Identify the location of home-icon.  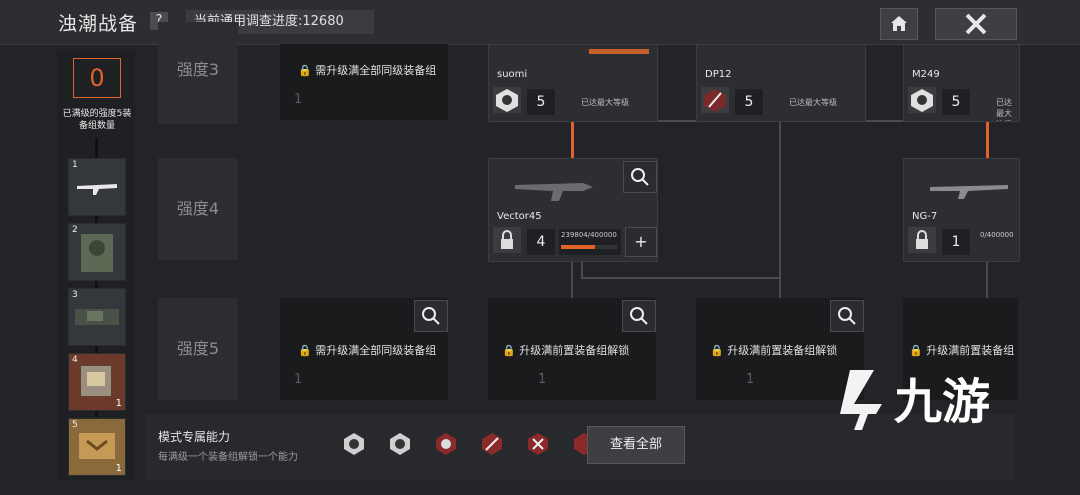
(899, 23).